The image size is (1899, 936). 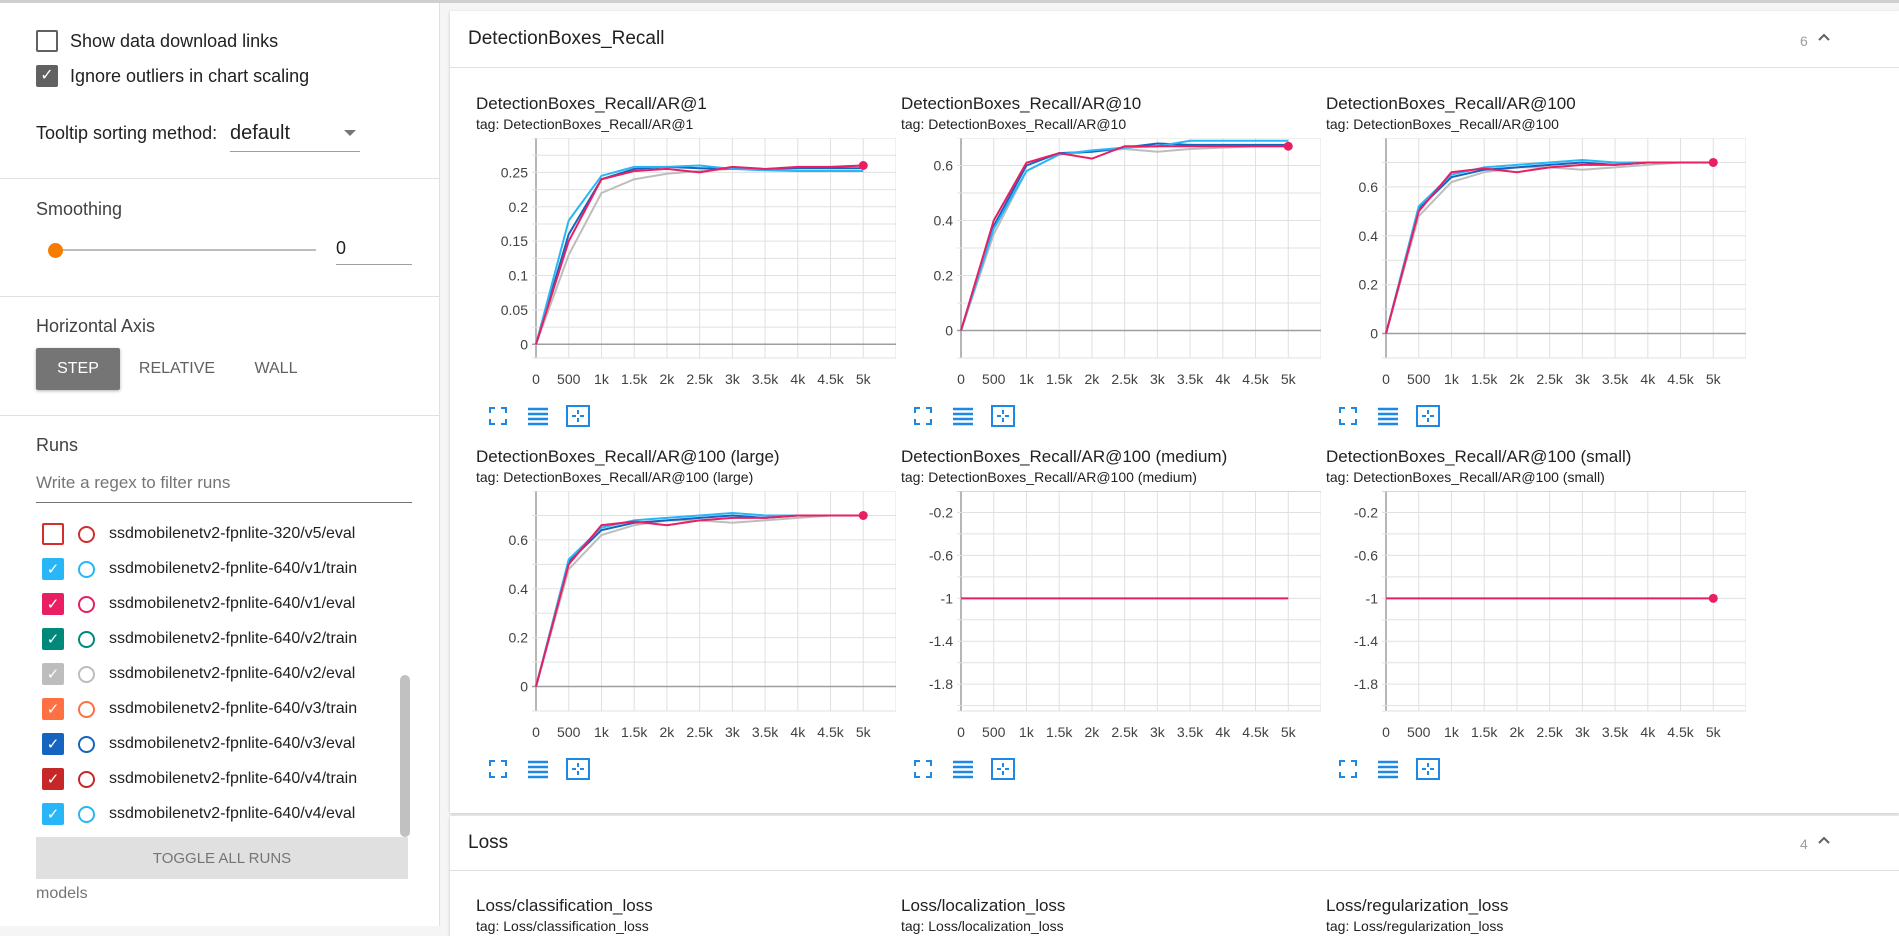 I want to click on run-item: ✓ ssdmobilenetv2-fpnlite-640/v1/train, so click(x=199, y=569).